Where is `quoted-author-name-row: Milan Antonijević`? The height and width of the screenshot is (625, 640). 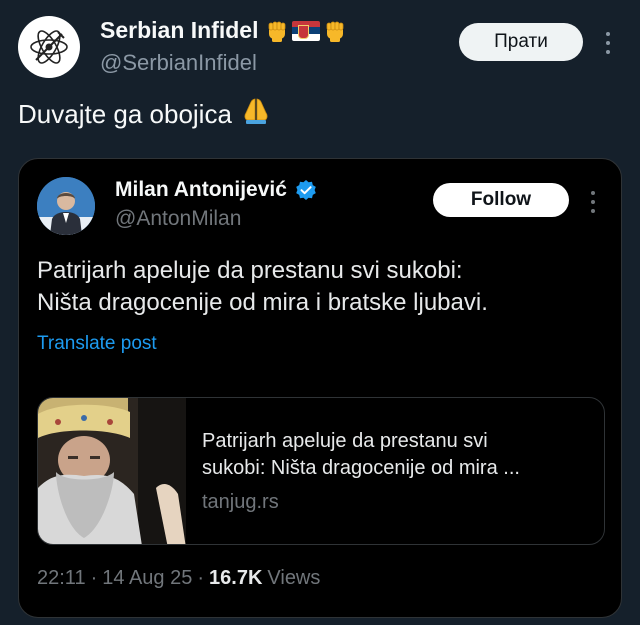 quoted-author-name-row: Milan Antonijević is located at coordinates (216, 190).